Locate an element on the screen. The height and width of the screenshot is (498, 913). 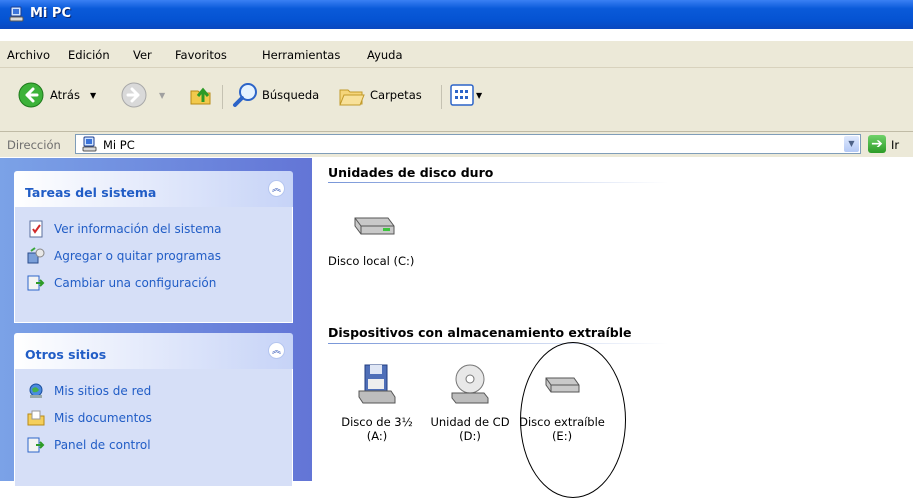
drive-label-line1: Unidad de CD is located at coordinates (470, 422).